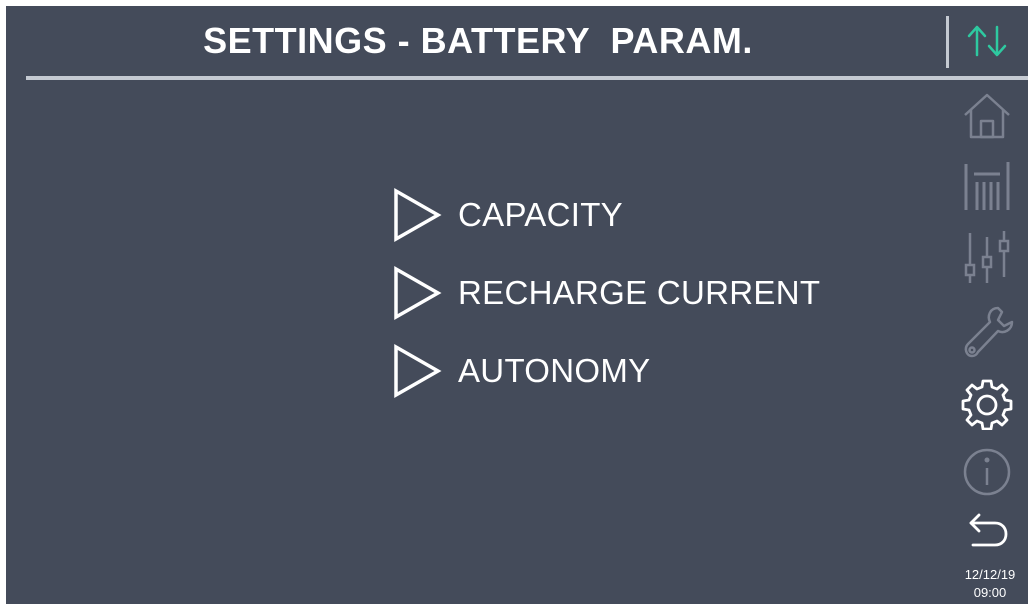  What do you see at coordinates (478, 40) in the screenshot?
I see `page-title: SETTINGS - BATTERY PARAM.` at bounding box center [478, 40].